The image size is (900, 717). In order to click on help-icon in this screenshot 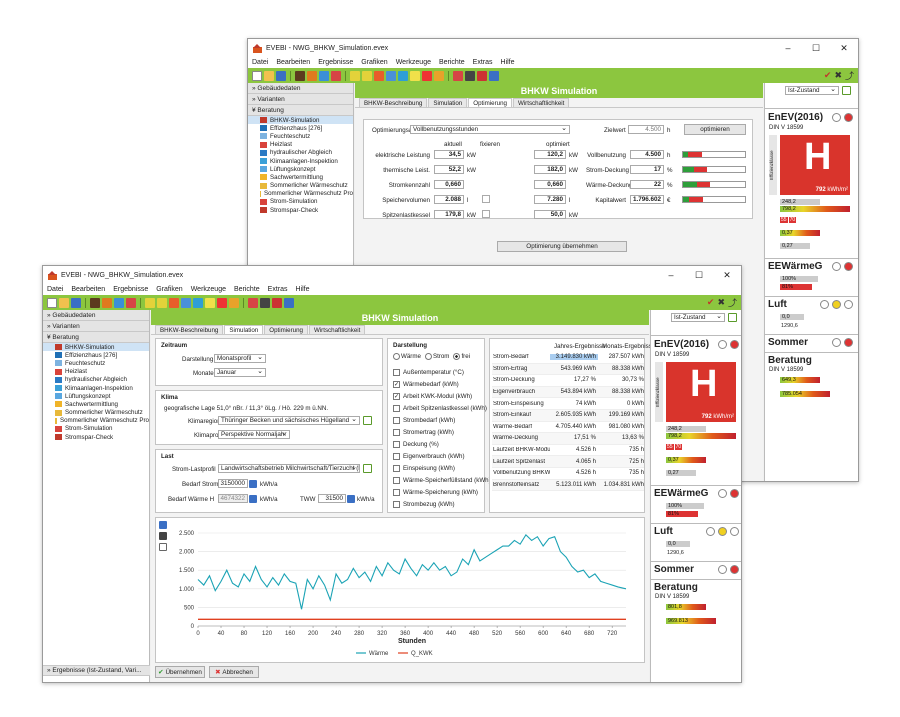, I will do `click(482, 75)`.